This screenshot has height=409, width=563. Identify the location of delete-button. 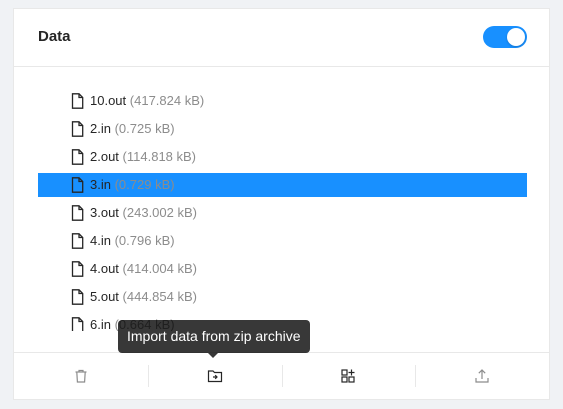
(81, 376).